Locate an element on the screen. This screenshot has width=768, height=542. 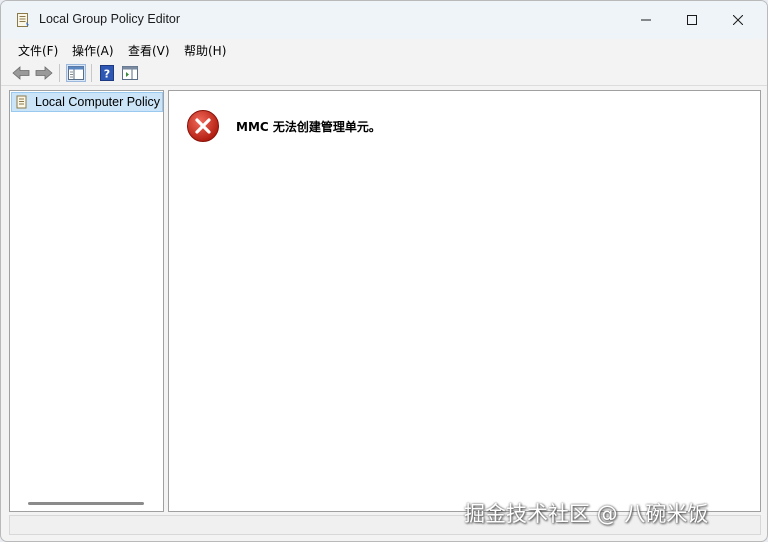
error-message: MMC 无法创建管理单元。 is located at coordinates (308, 127).